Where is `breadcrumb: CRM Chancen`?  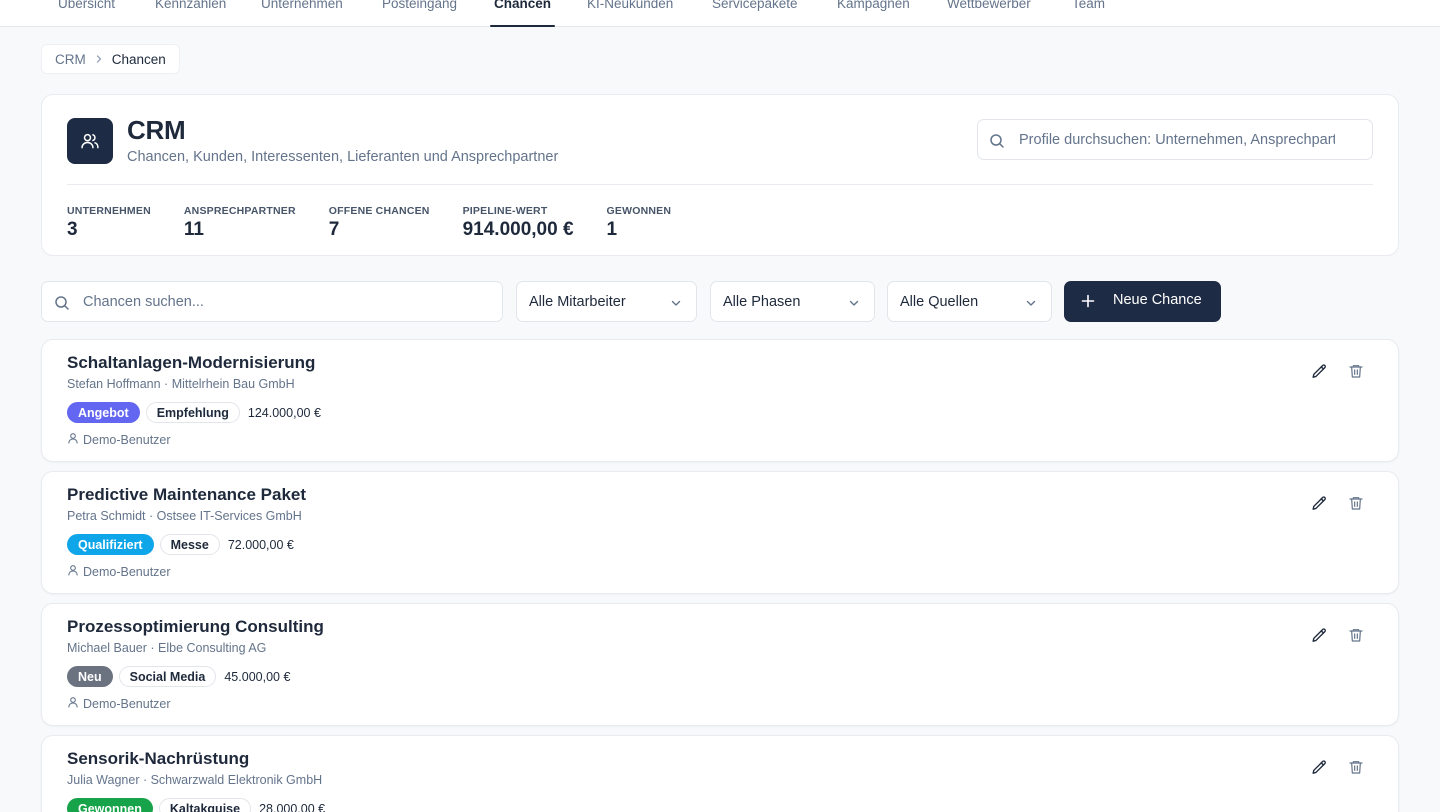 breadcrumb: CRM Chancen is located at coordinates (110, 59).